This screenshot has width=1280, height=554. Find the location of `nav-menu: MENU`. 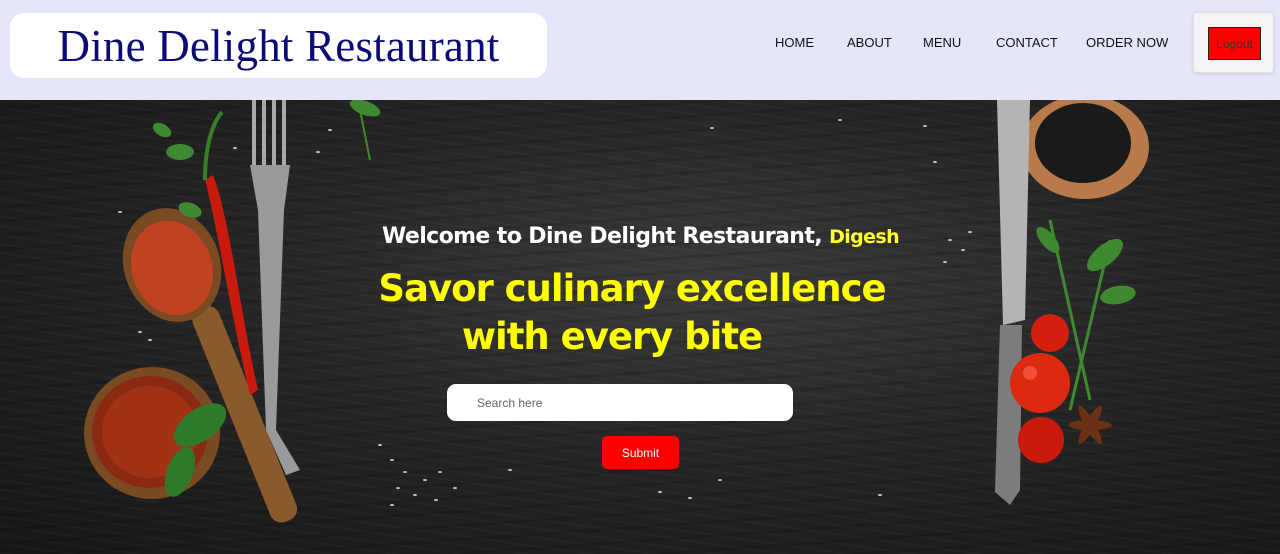

nav-menu: MENU is located at coordinates (942, 42).